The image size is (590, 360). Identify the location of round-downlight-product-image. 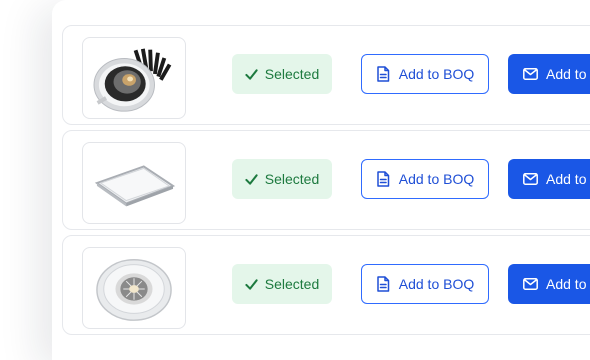
(134, 289).